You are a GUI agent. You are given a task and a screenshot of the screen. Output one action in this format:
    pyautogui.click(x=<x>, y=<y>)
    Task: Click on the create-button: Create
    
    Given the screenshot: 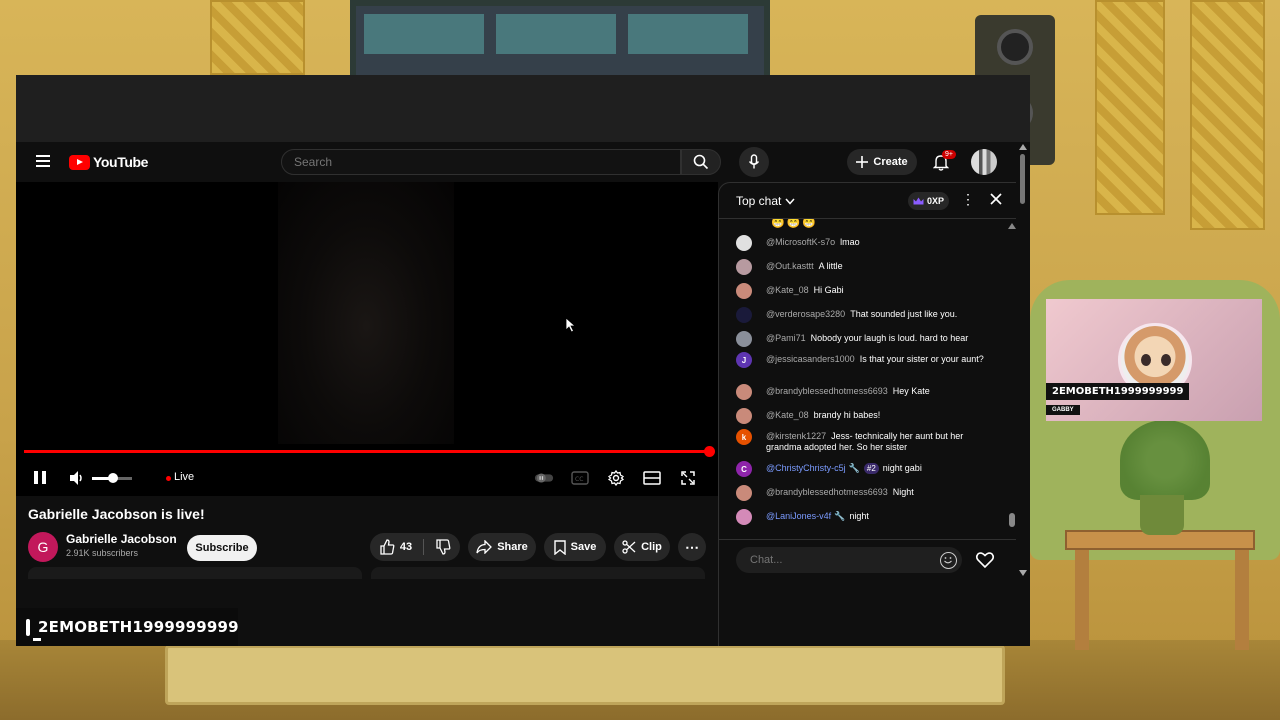 What is the action you would take?
    pyautogui.click(x=882, y=162)
    